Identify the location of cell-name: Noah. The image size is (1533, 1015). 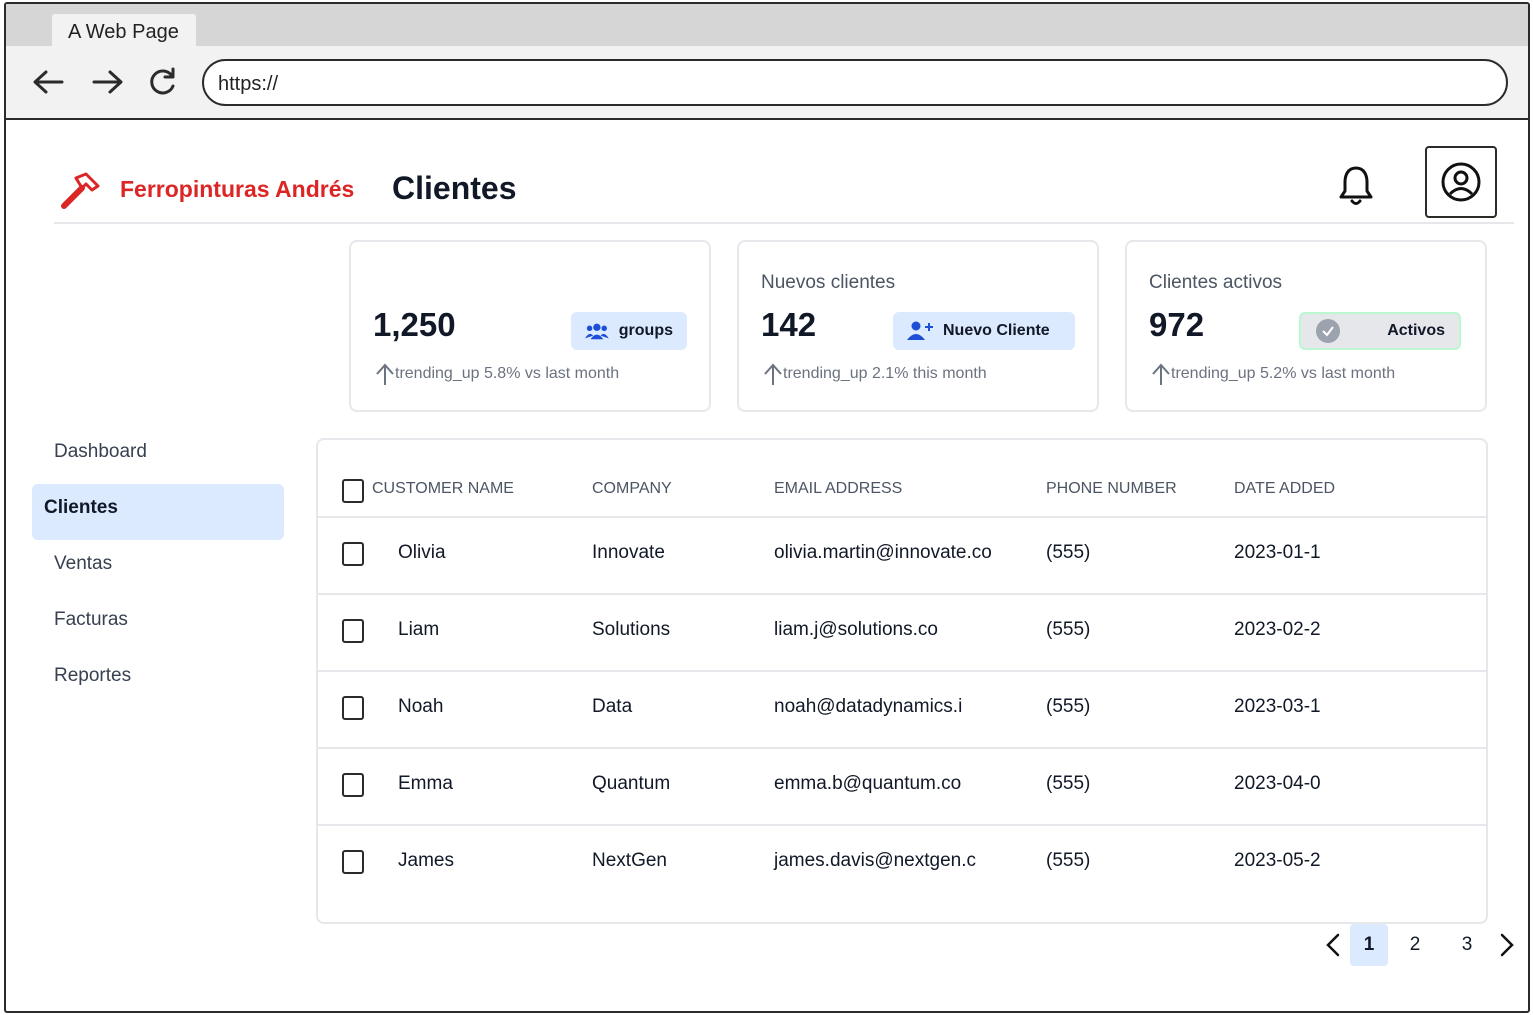
(421, 706).